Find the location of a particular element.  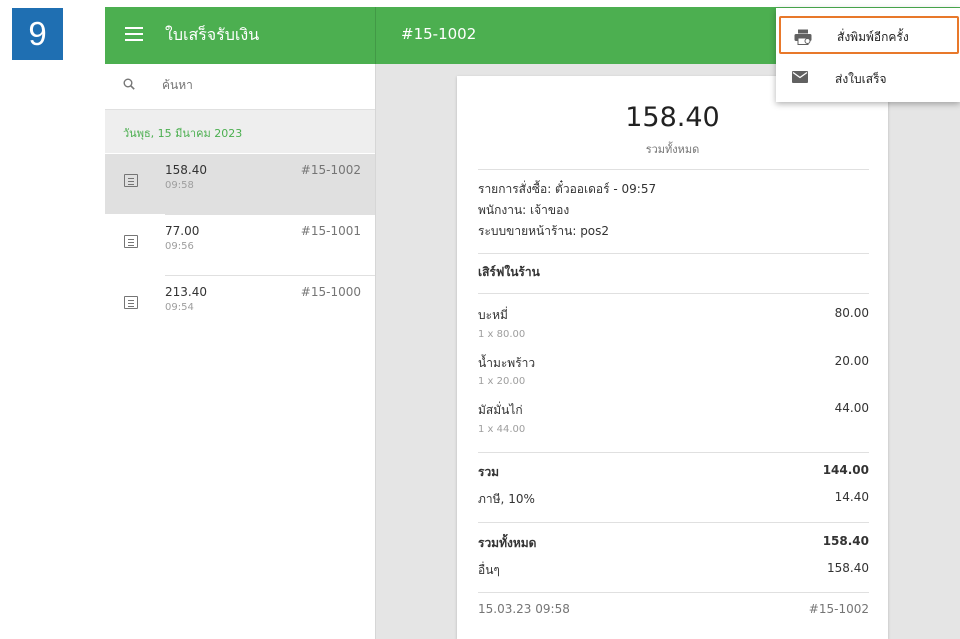

item-price: 20.00 is located at coordinates (851, 361).